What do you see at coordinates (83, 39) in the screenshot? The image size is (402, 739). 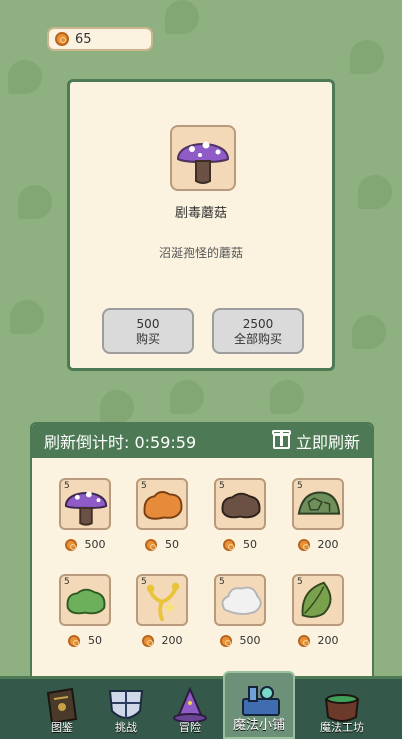 I see `coin-amount: 65` at bounding box center [83, 39].